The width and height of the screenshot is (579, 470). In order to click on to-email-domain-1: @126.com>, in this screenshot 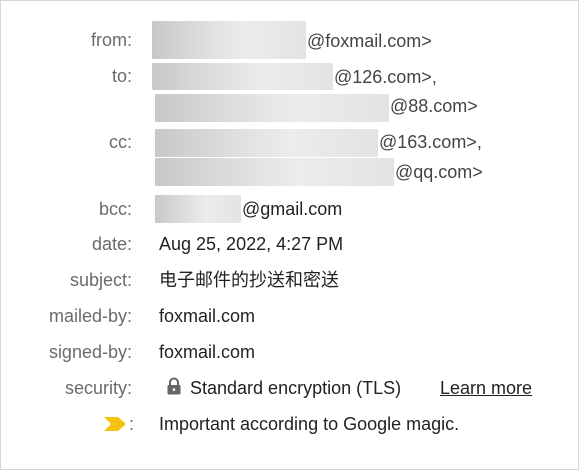, I will do `click(385, 77)`.